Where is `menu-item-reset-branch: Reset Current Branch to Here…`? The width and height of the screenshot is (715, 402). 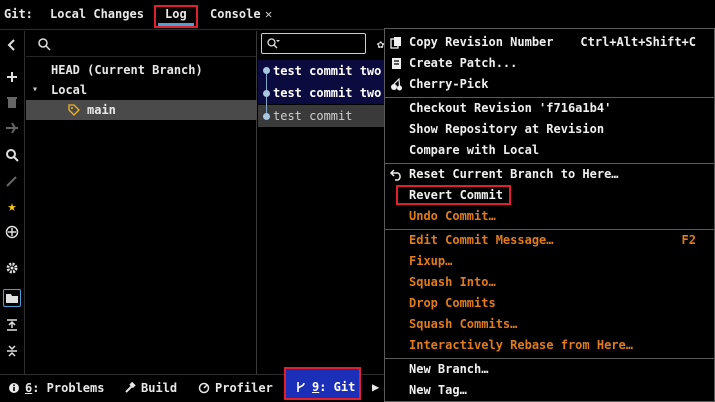 menu-item-reset-branch: Reset Current Branch to Here… is located at coordinates (550, 174).